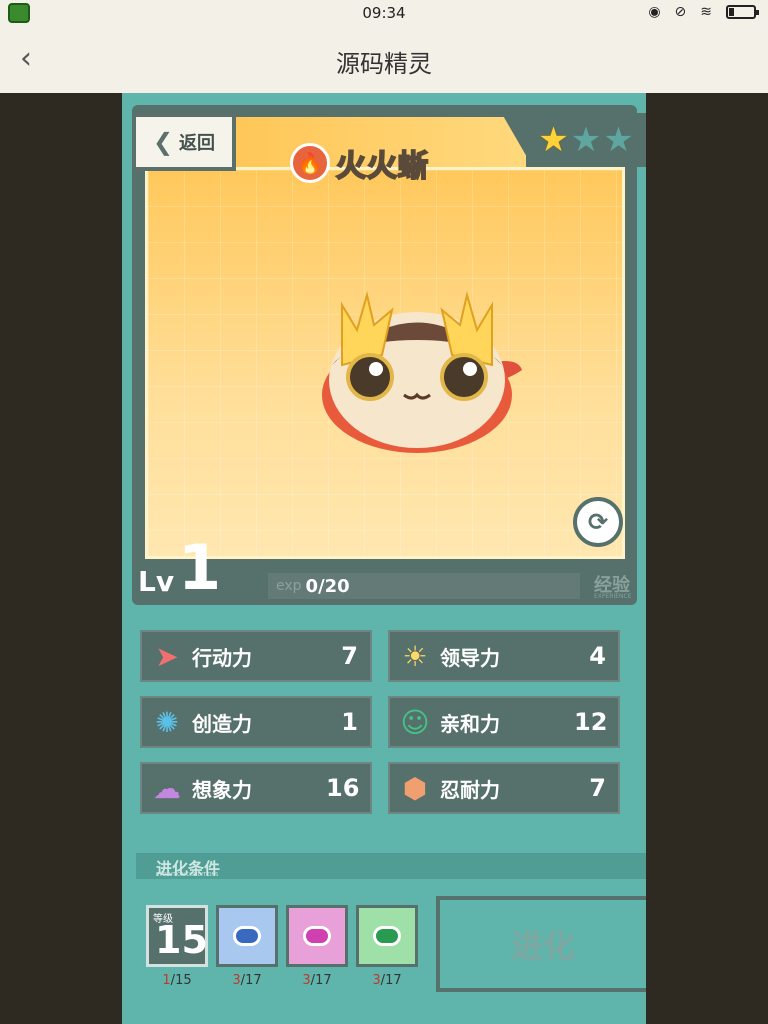 Image resolution: width=768 pixels, height=1024 pixels. What do you see at coordinates (222, 723) in the screenshot?
I see `stat-name: 创造力` at bounding box center [222, 723].